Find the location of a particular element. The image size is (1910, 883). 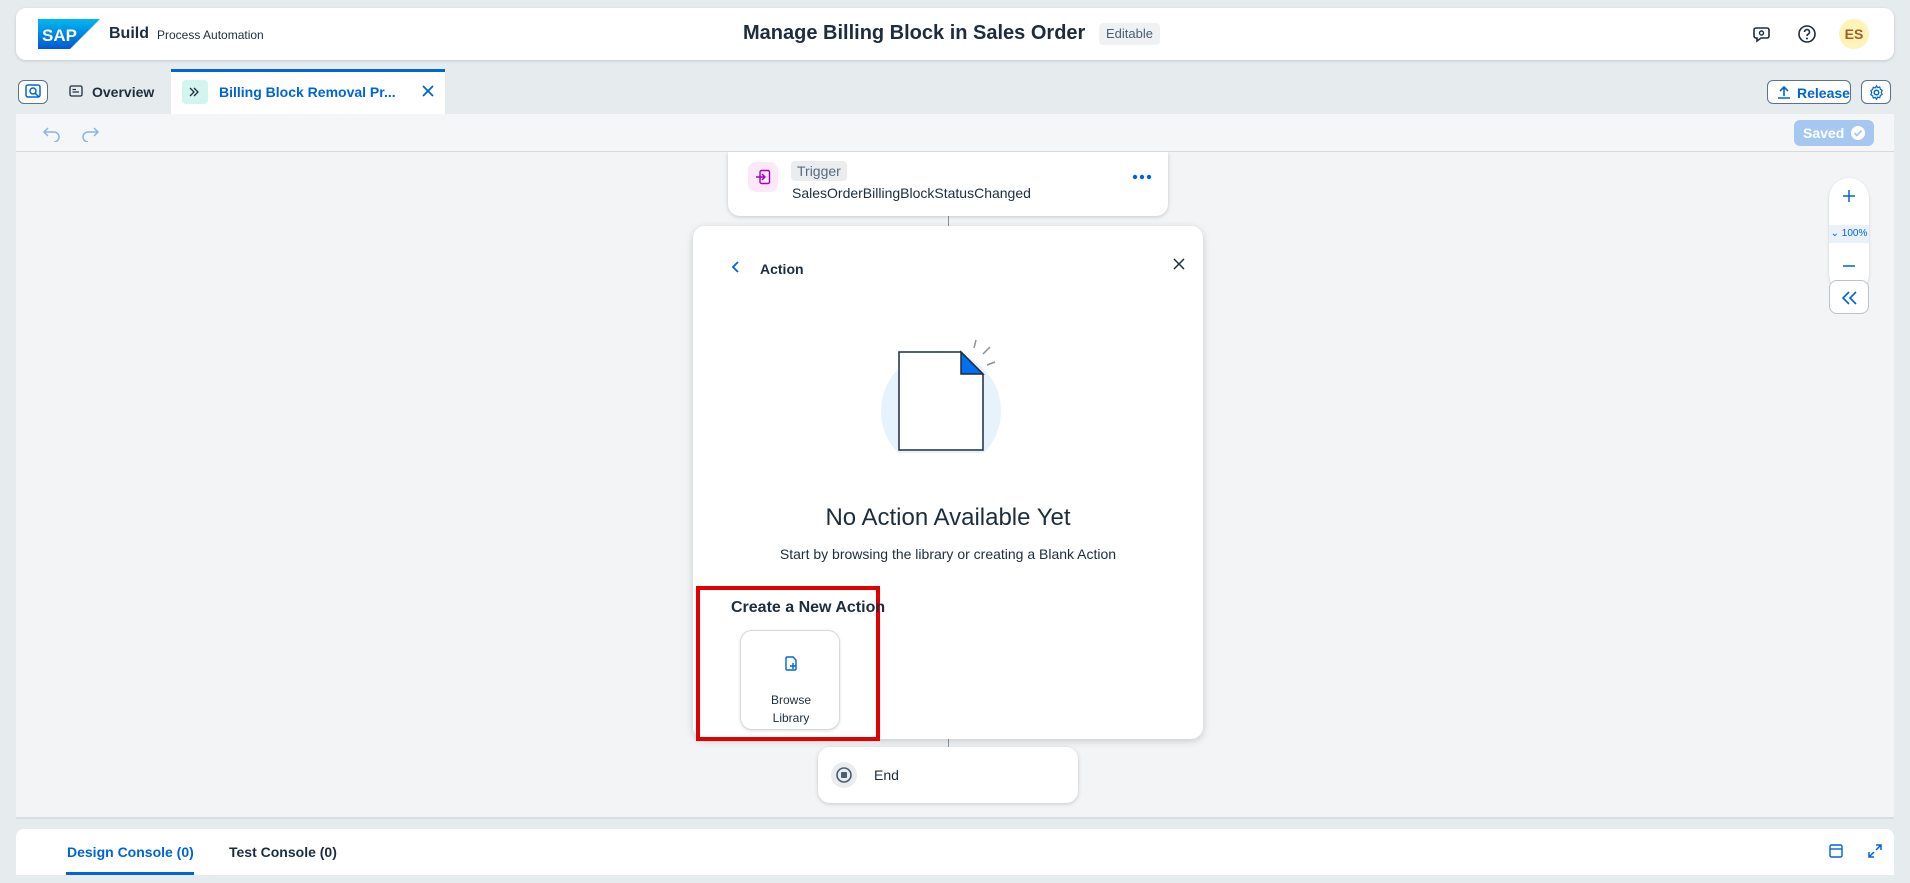

redo-icon is located at coordinates (90, 133).